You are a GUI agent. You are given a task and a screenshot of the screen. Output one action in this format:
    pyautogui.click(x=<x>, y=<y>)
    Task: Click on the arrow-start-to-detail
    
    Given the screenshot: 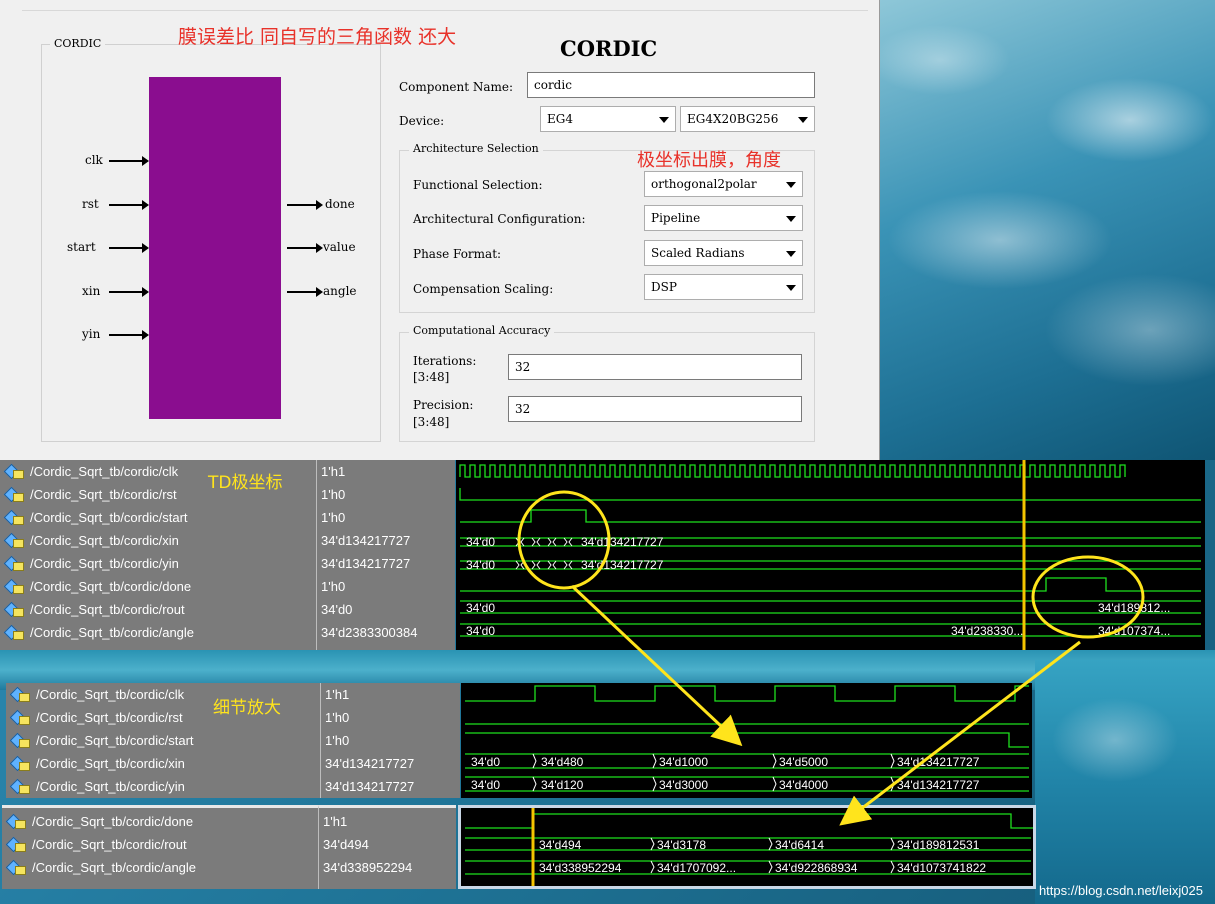 What is the action you would take?
    pyautogui.click(x=656, y=665)
    